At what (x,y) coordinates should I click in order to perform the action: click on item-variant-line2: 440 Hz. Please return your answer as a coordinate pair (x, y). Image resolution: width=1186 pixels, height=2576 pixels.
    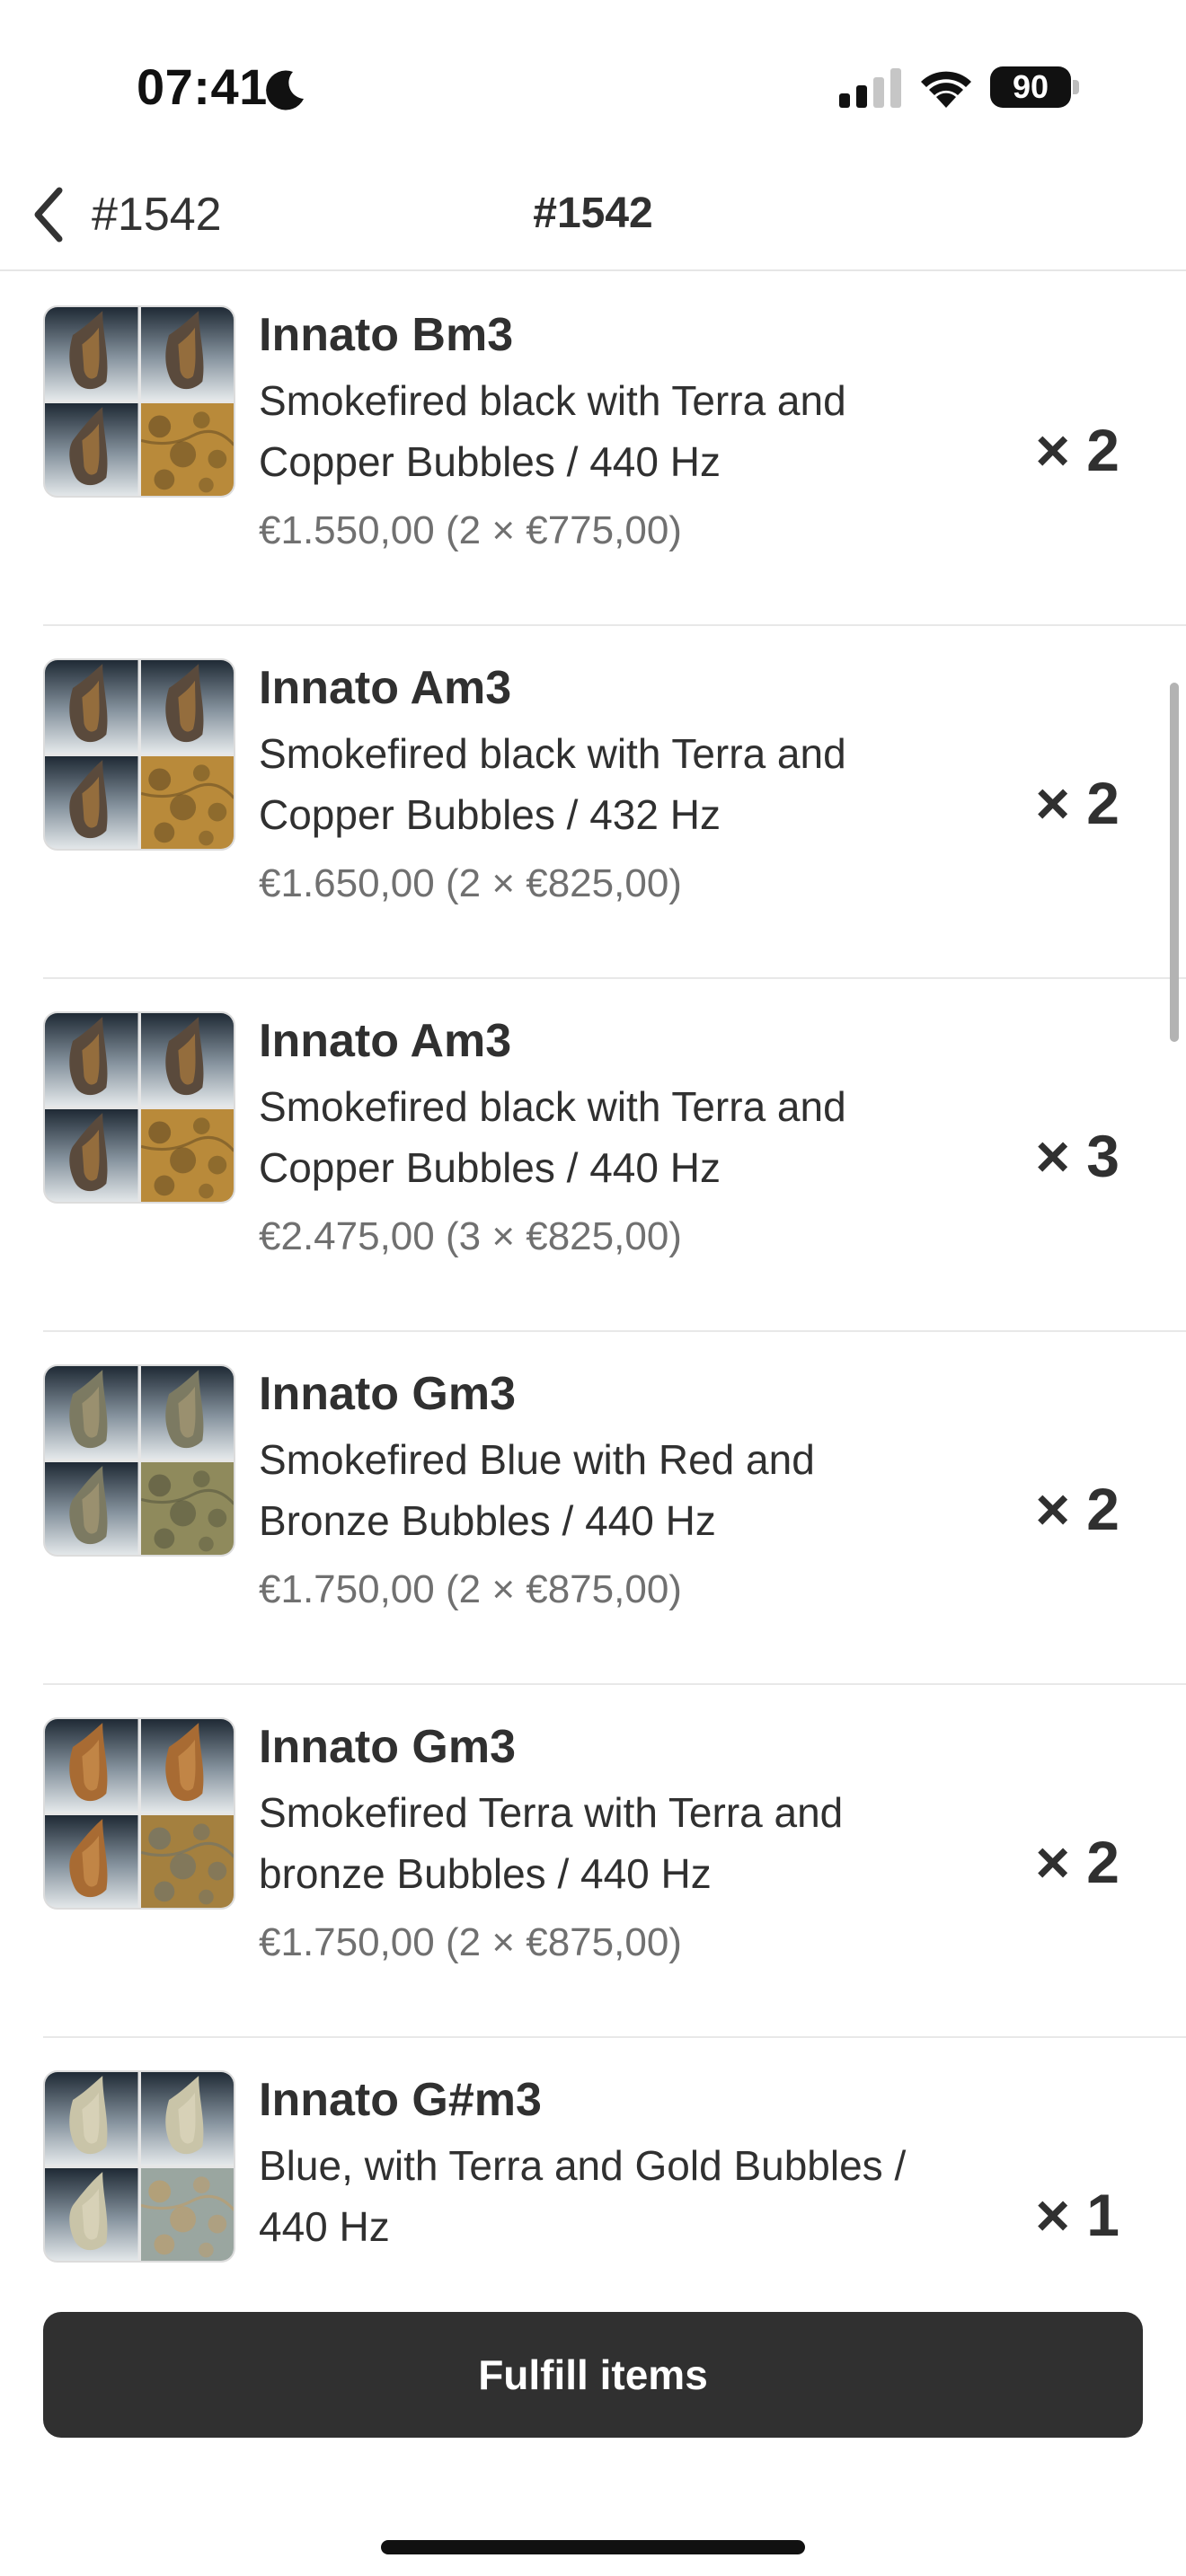
    Looking at the image, I should click on (324, 2226).